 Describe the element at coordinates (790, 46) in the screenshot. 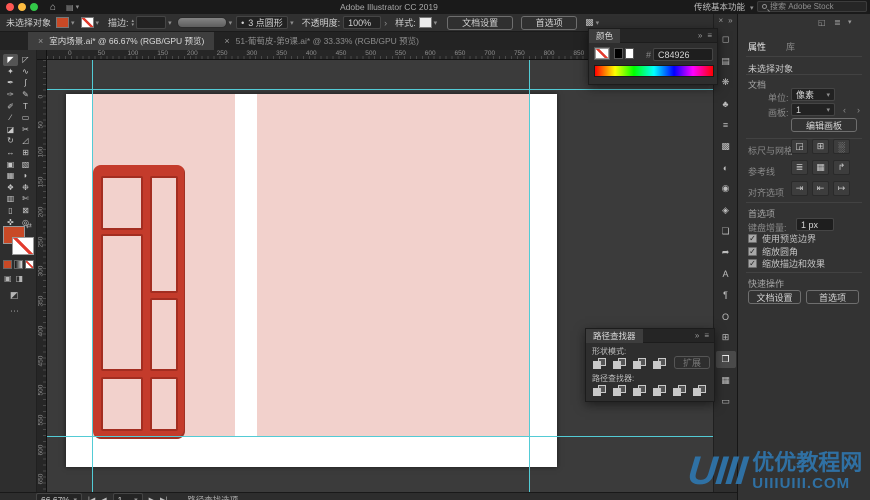

I see `tab-library: 库` at that location.